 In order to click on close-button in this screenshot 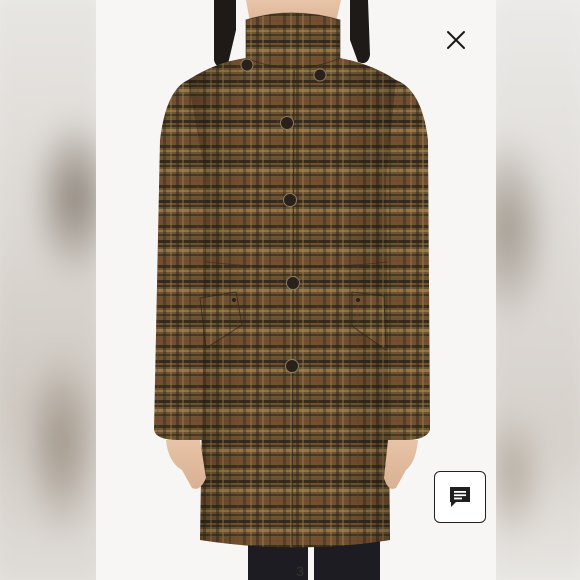, I will do `click(456, 40)`.